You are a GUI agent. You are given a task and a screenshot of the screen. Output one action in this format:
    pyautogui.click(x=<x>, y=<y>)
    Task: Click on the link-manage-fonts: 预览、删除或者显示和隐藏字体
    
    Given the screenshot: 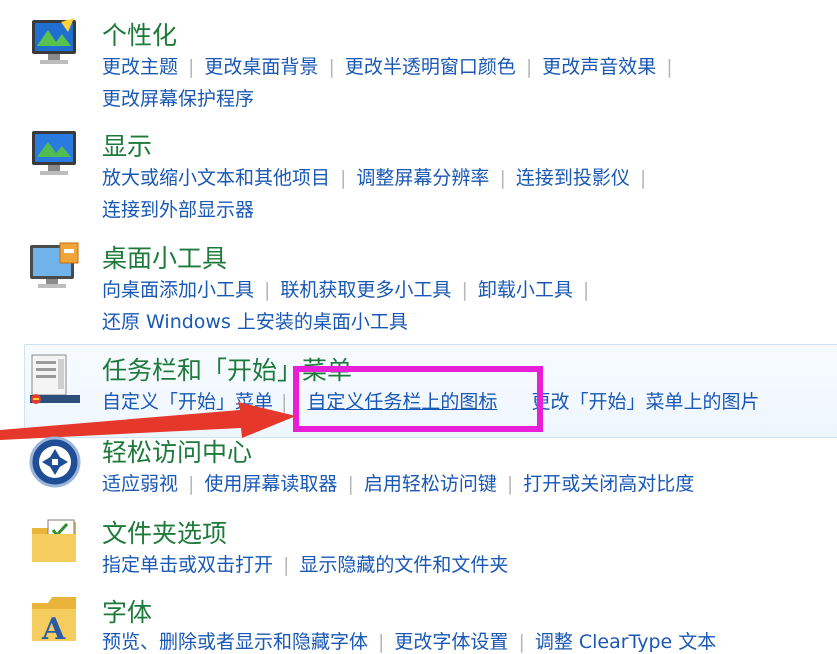 What is the action you would take?
    pyautogui.click(x=235, y=642)
    